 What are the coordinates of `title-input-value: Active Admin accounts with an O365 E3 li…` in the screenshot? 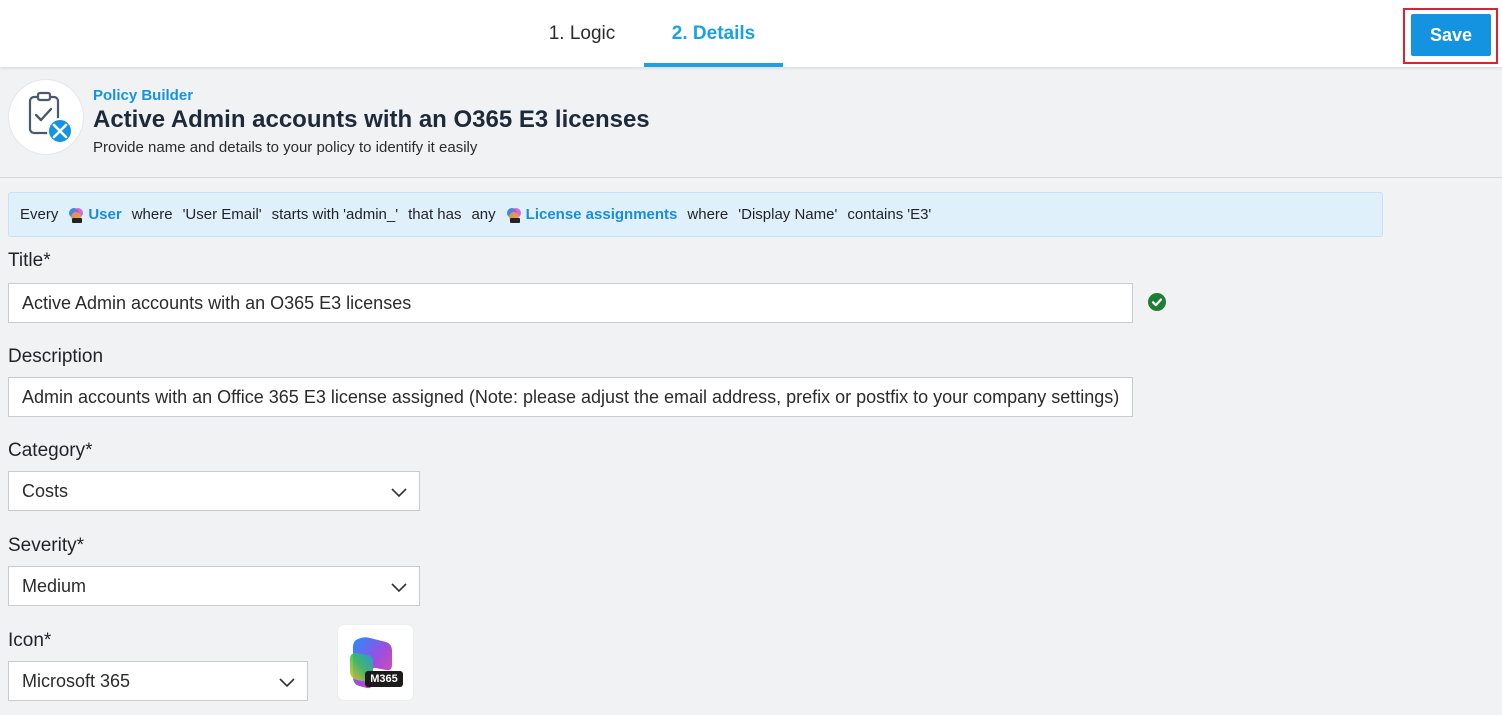 It's located at (217, 302).